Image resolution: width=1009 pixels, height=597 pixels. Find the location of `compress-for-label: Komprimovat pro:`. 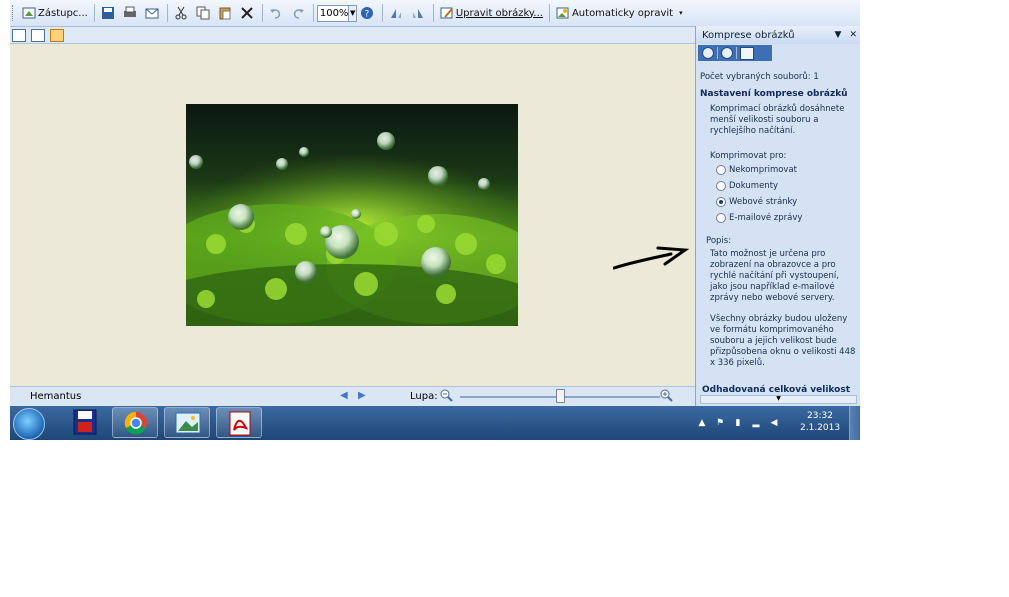

compress-for-label: Komprimovat pro: is located at coordinates (748, 156).